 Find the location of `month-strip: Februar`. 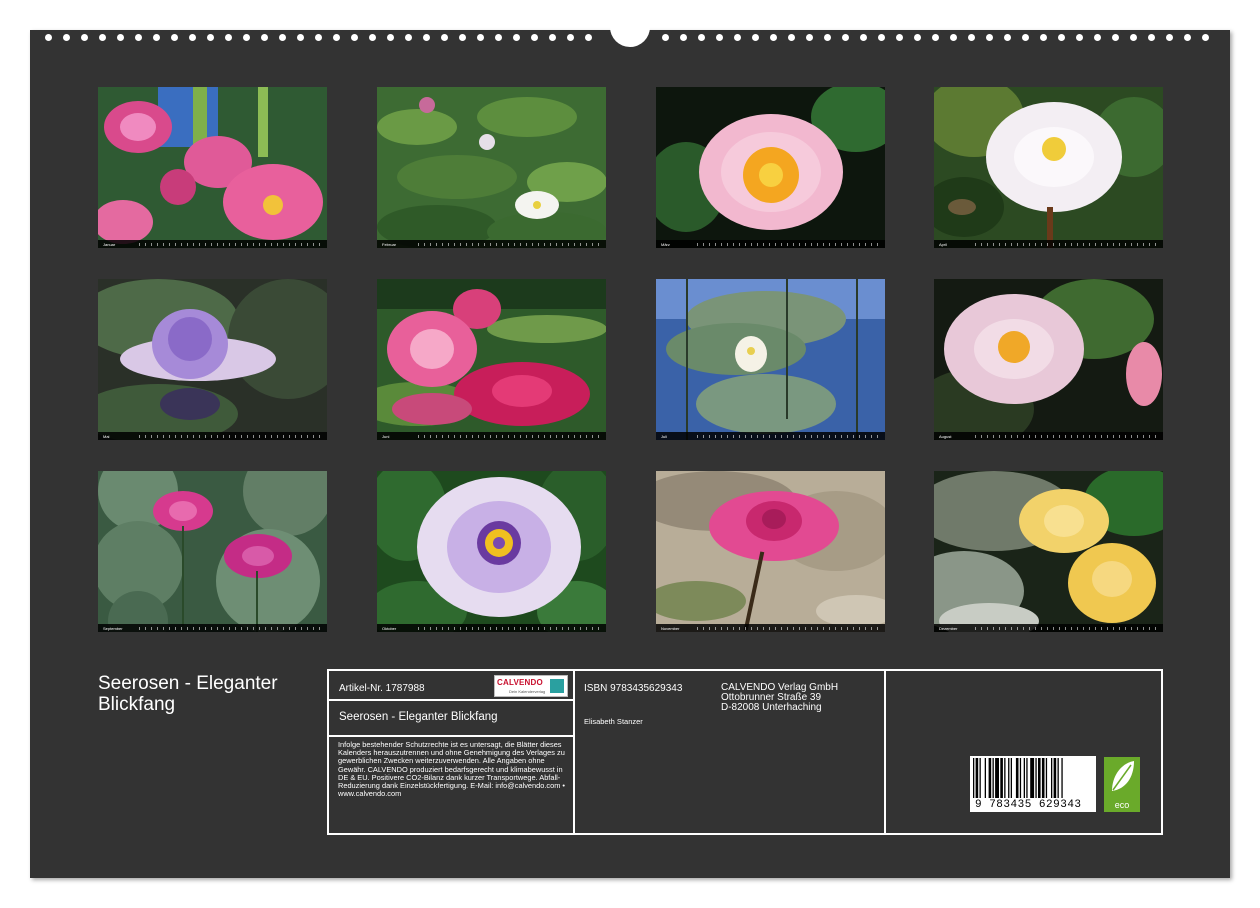

month-strip: Februar is located at coordinates (491, 244).